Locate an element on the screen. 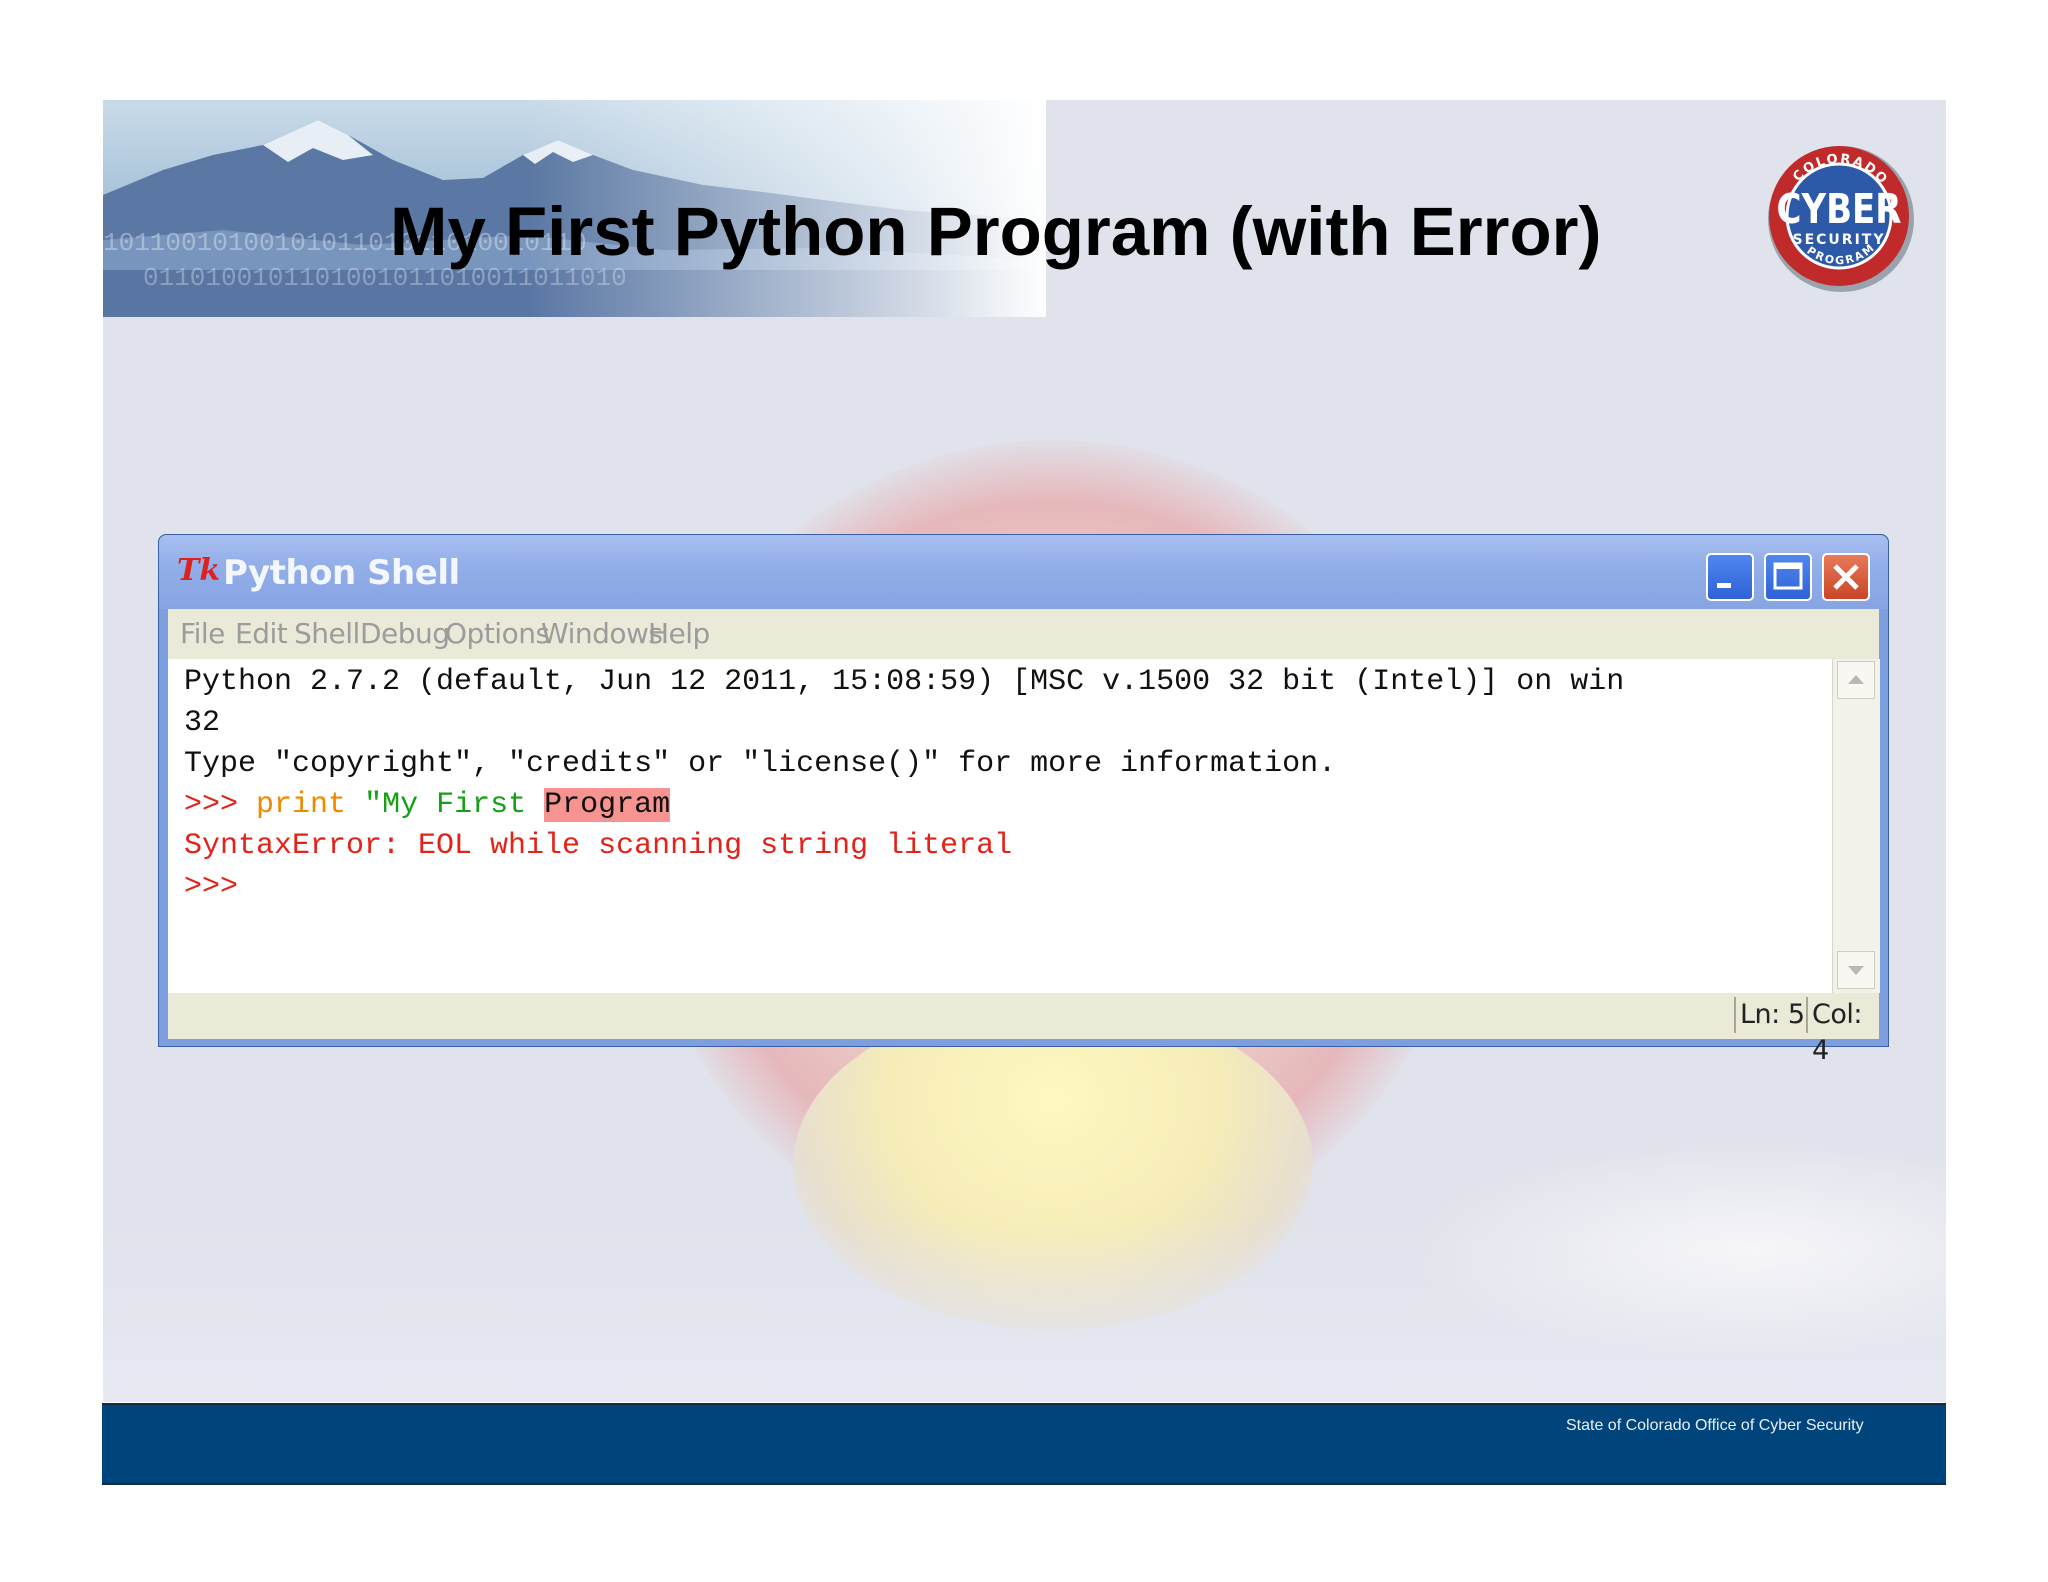  menu-options: Options is located at coordinates (497, 633).